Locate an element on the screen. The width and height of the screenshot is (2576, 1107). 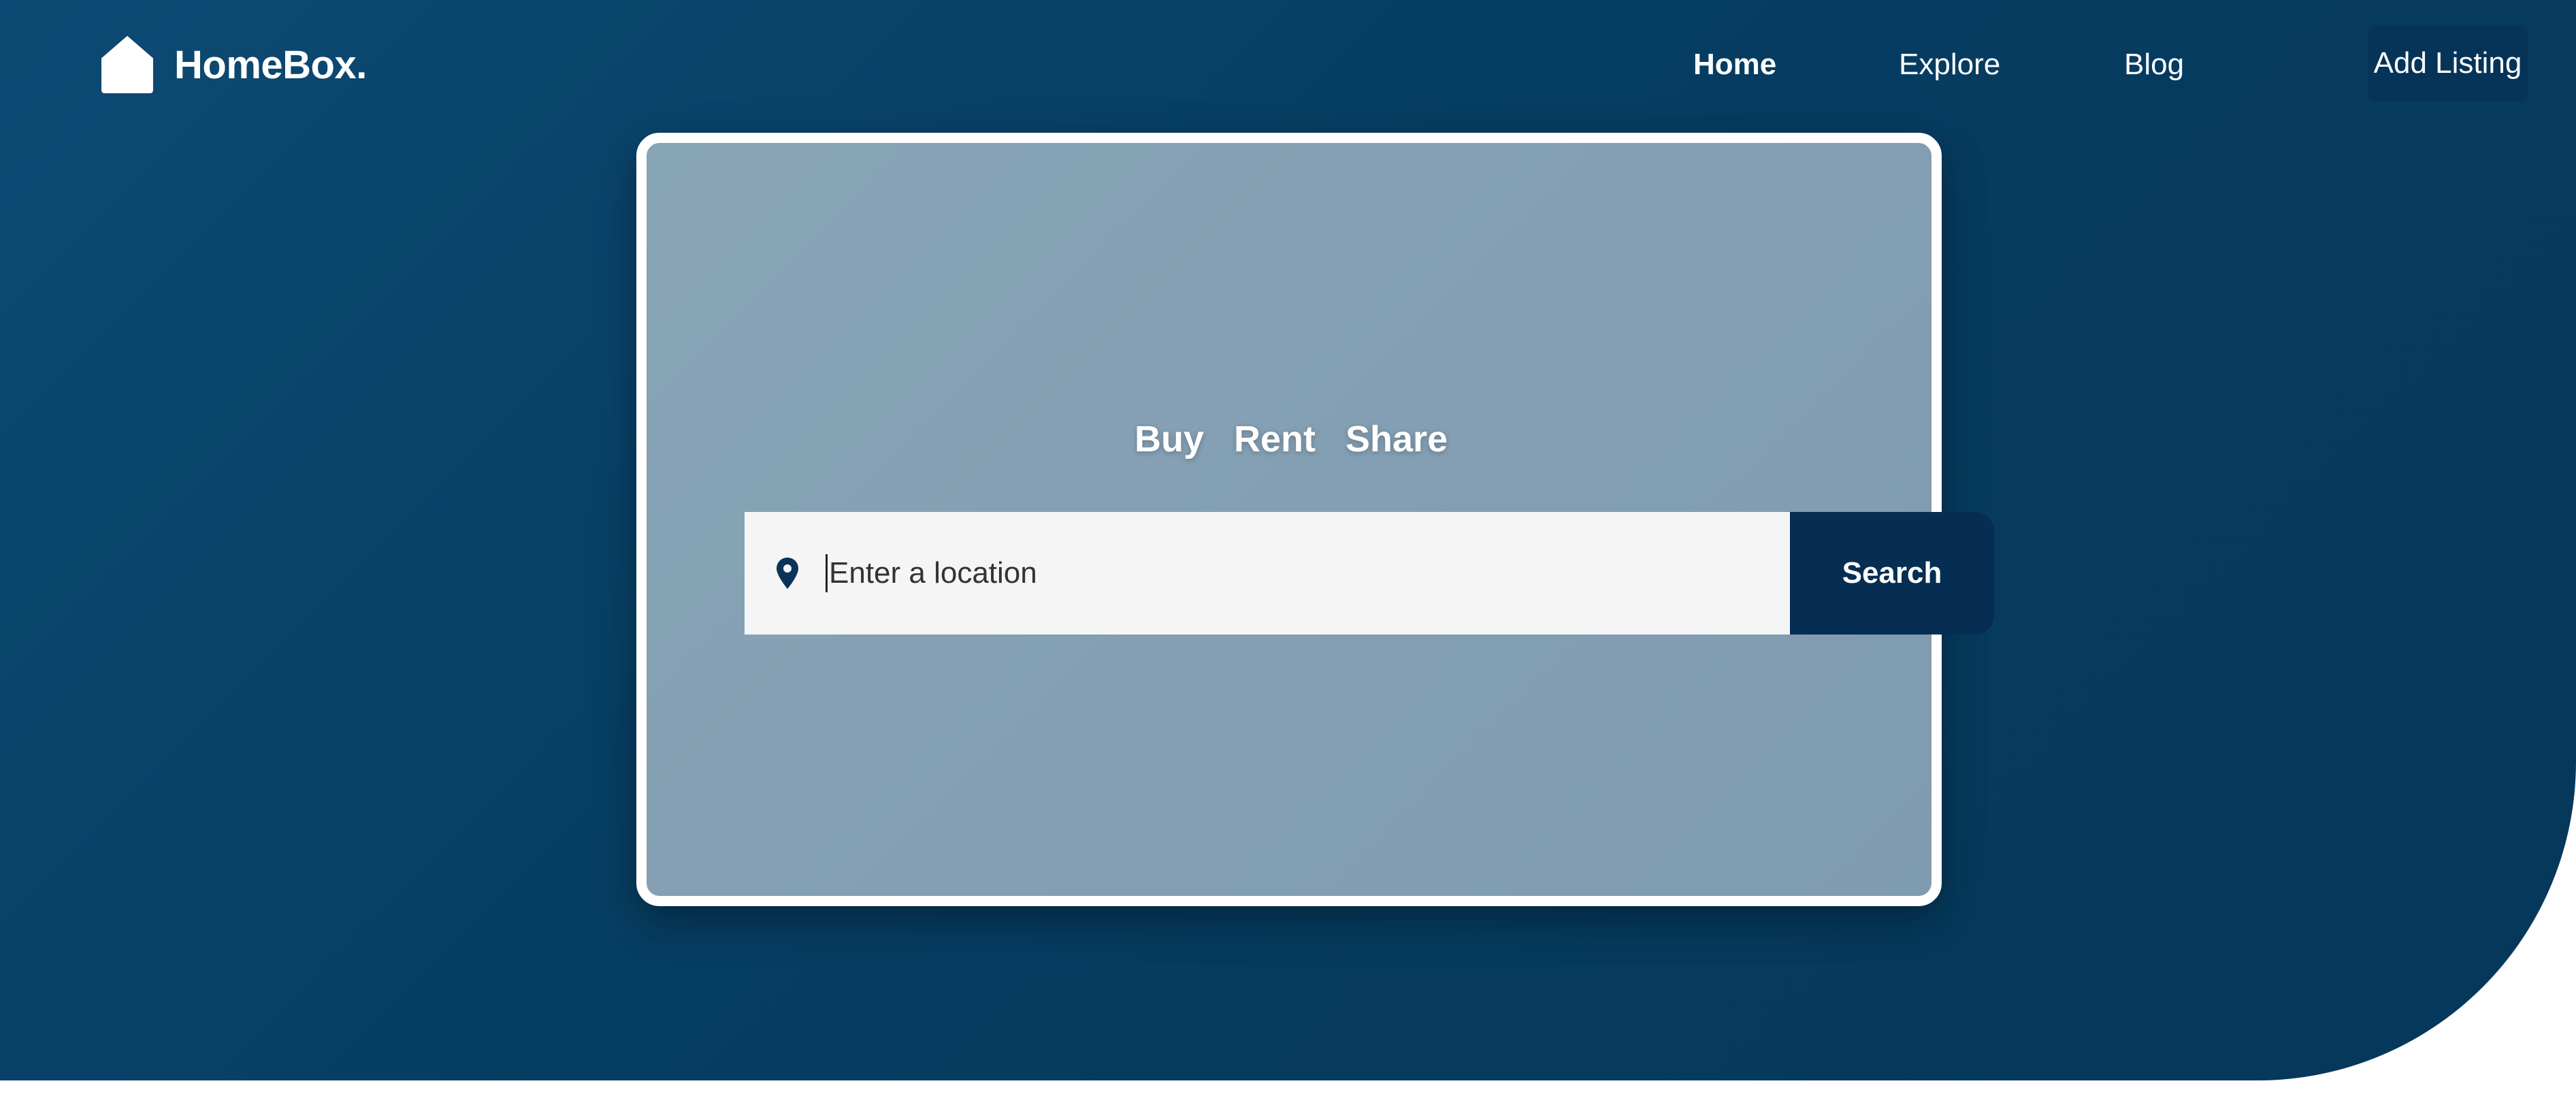
brand-name: HomeBox. is located at coordinates (270, 64).